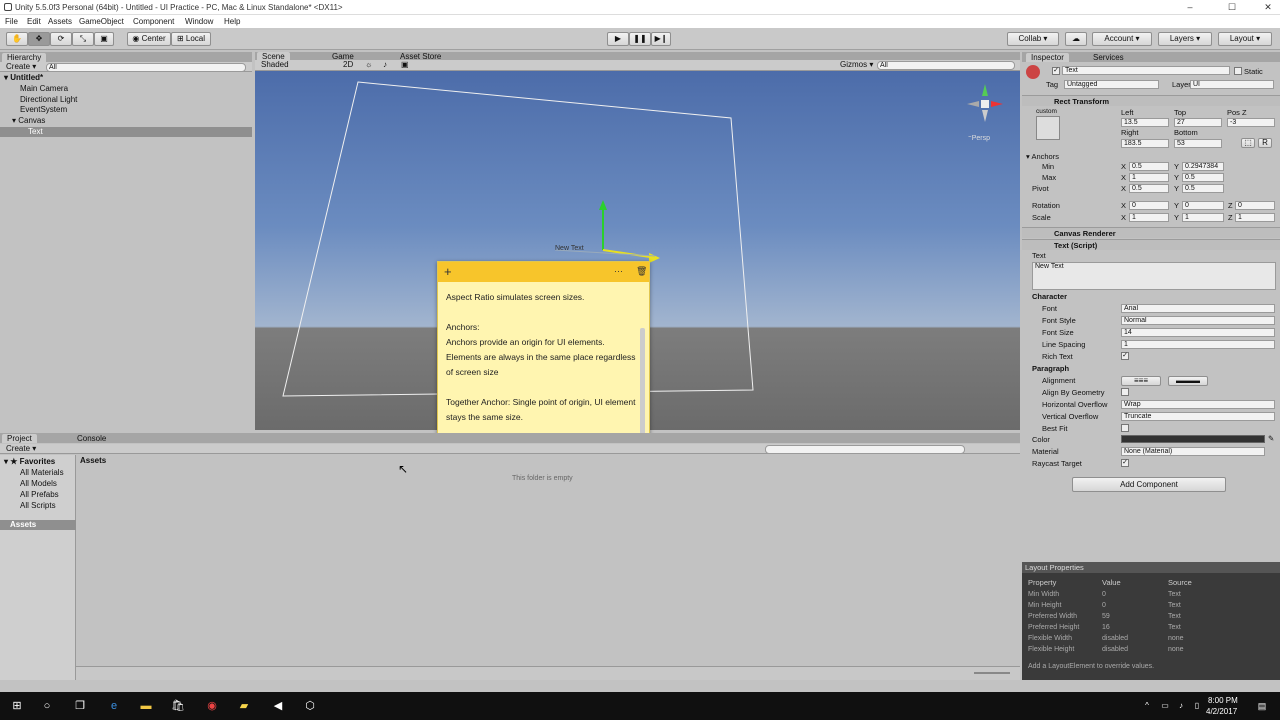  What do you see at coordinates (101, 21) in the screenshot?
I see `menu-gameobject: GameObject` at bounding box center [101, 21].